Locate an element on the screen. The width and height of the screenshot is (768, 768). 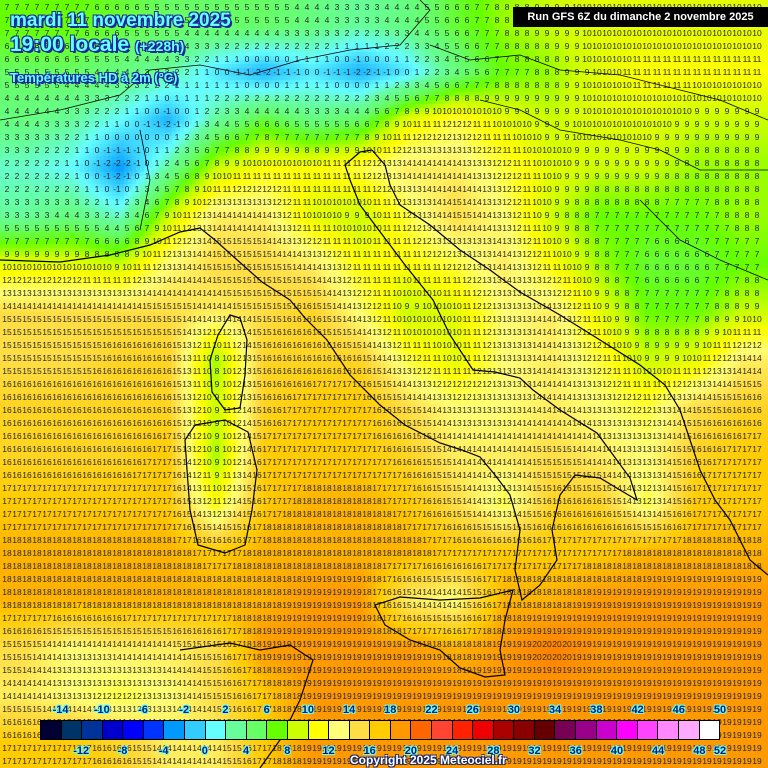
lead-time: (+228h) is located at coordinates (159, 46).